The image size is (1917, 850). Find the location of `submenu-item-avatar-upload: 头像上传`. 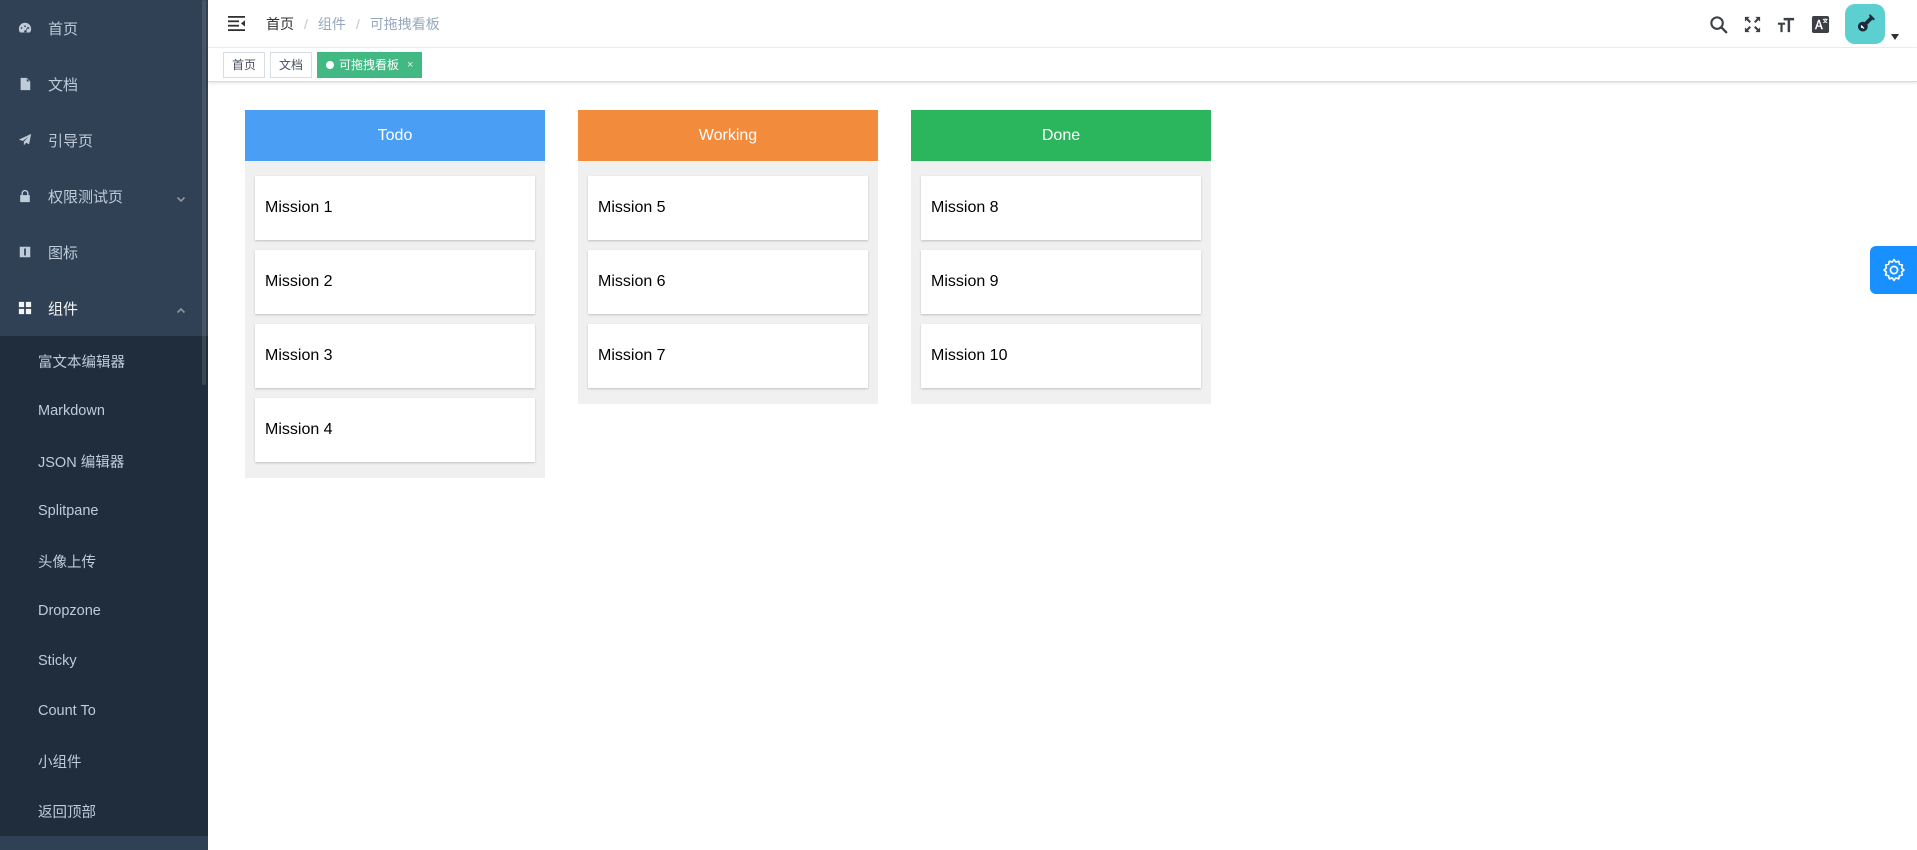

submenu-item-avatar-upload: 头像上传 is located at coordinates (104, 561).